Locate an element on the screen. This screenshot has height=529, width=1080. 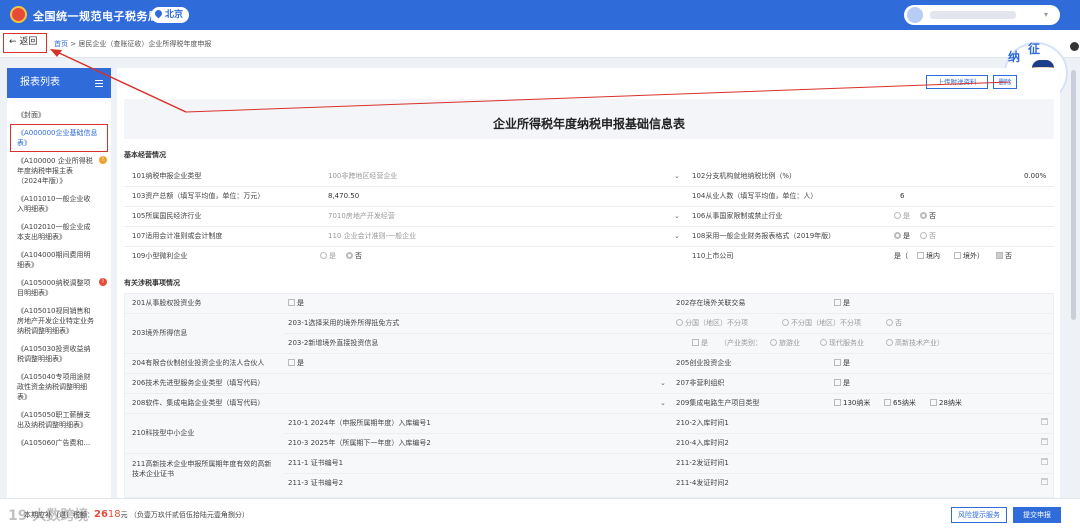
row-divider is located at coordinates (589, 246).